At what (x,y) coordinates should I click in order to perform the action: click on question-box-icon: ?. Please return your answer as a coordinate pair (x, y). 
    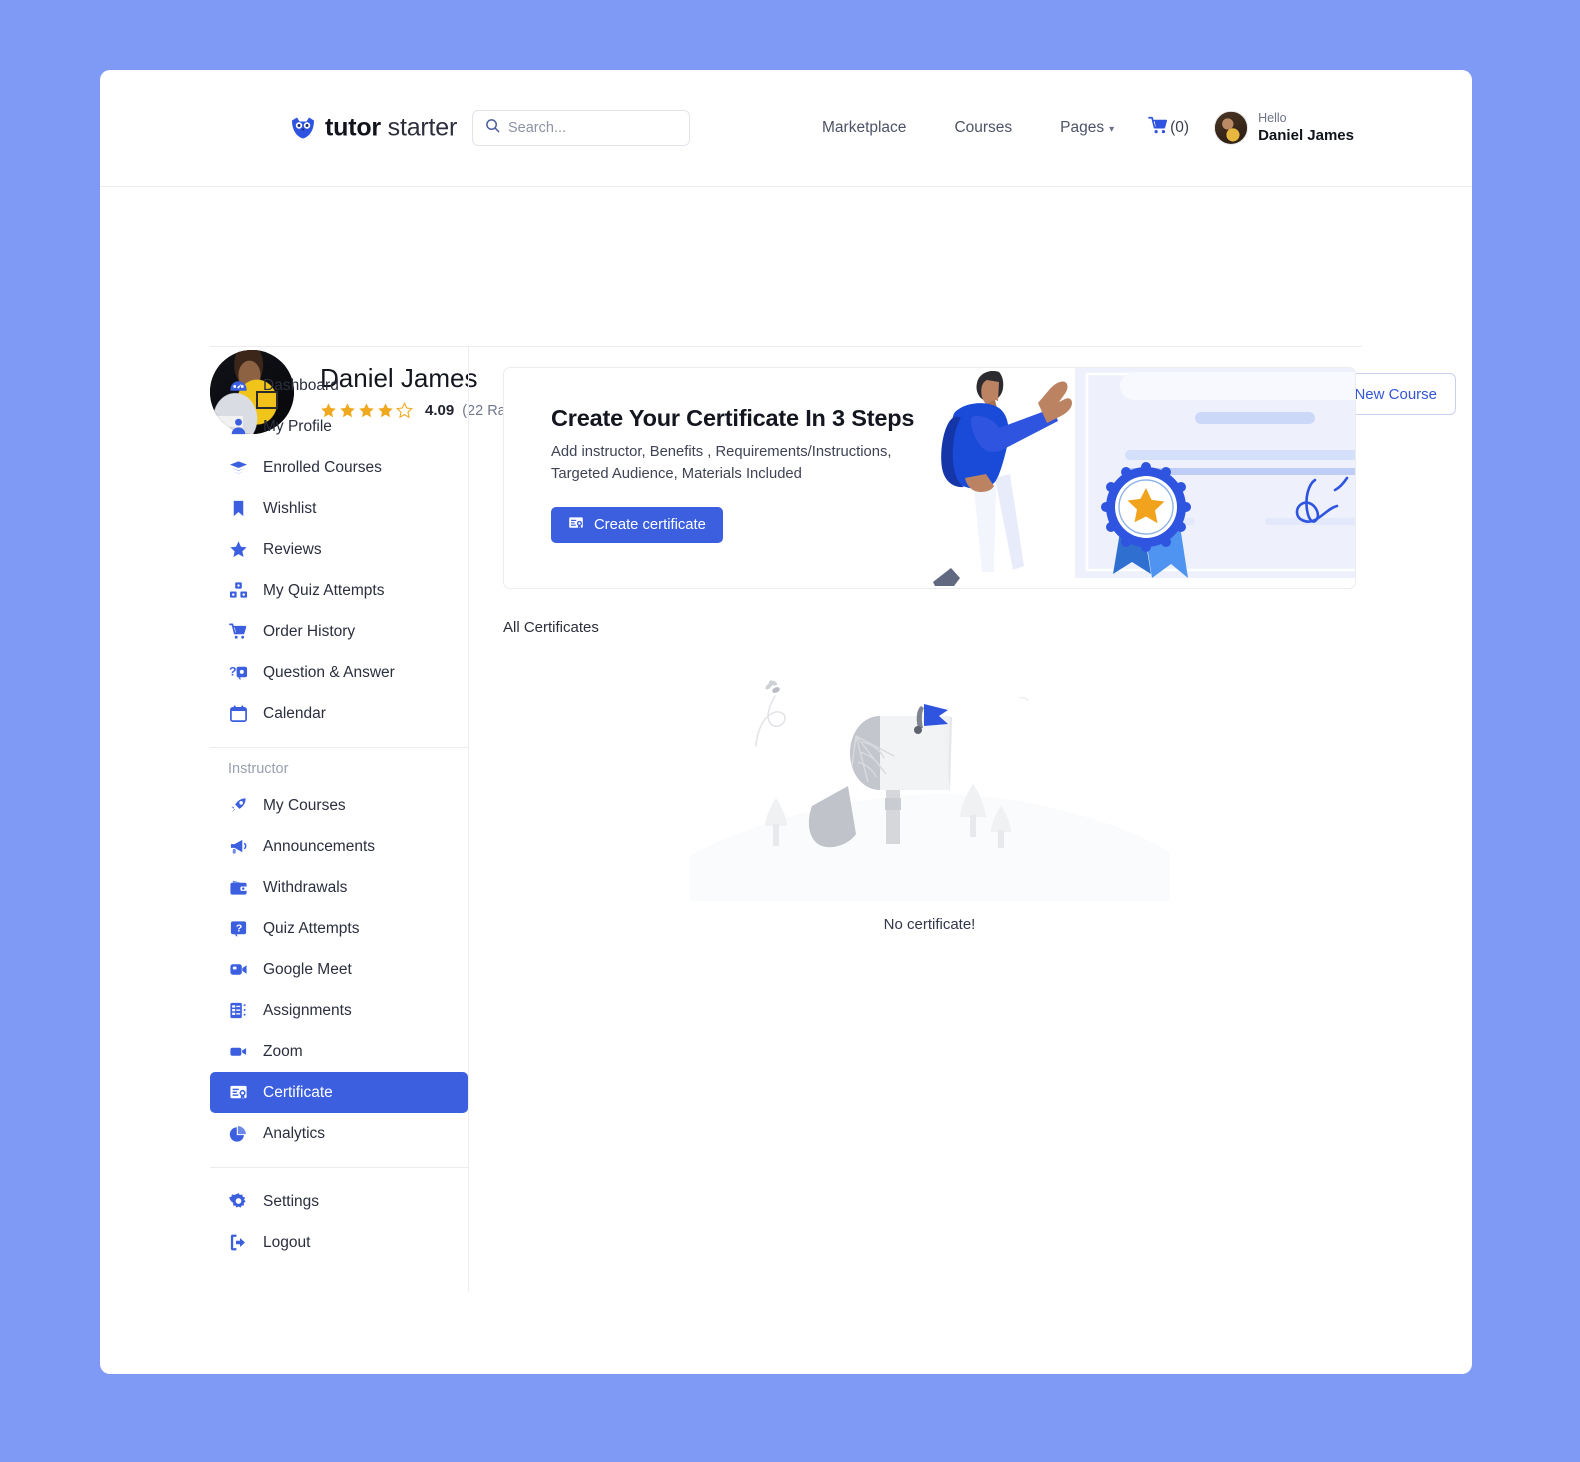
    Looking at the image, I should click on (238, 928).